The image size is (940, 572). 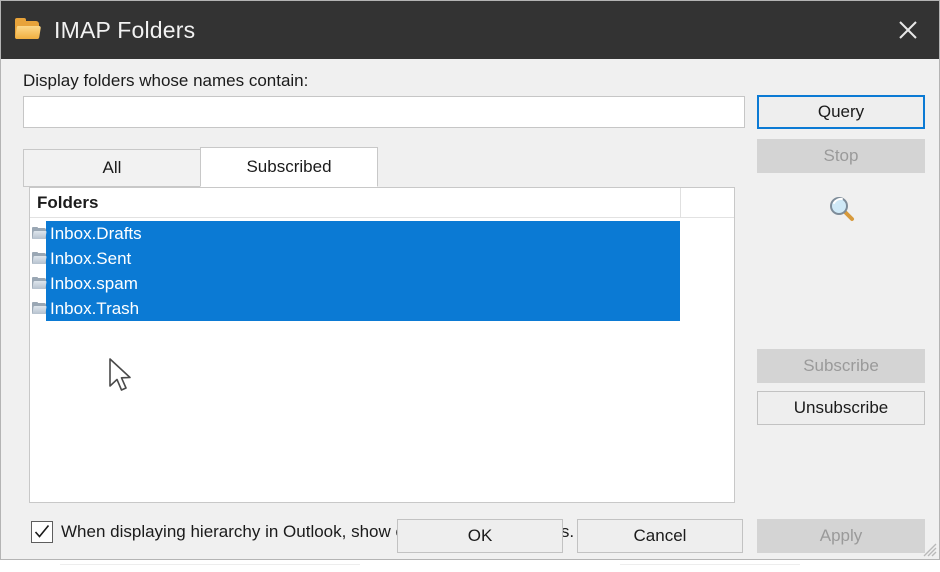 I want to click on resize-grip, so click(x=929, y=549).